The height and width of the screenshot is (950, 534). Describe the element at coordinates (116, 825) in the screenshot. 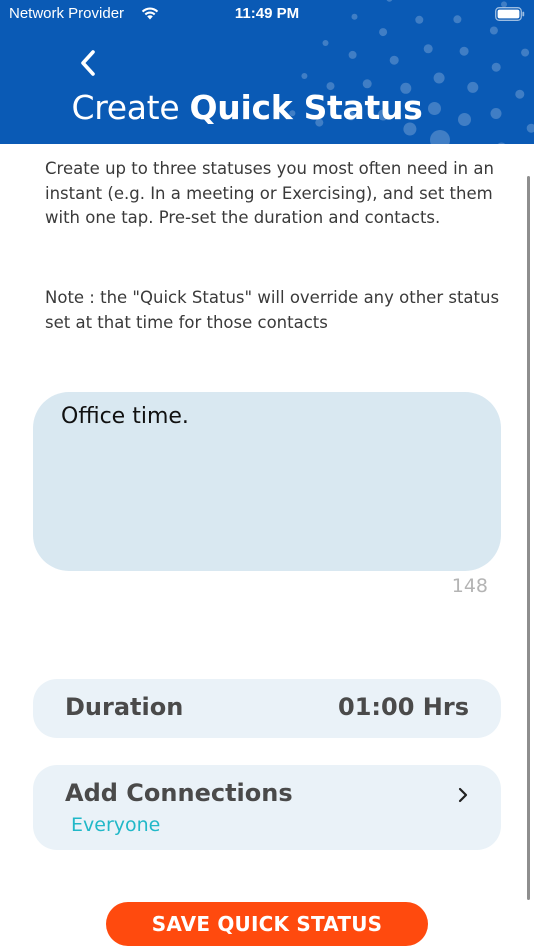

I see `selected-connections: Everyone` at that location.